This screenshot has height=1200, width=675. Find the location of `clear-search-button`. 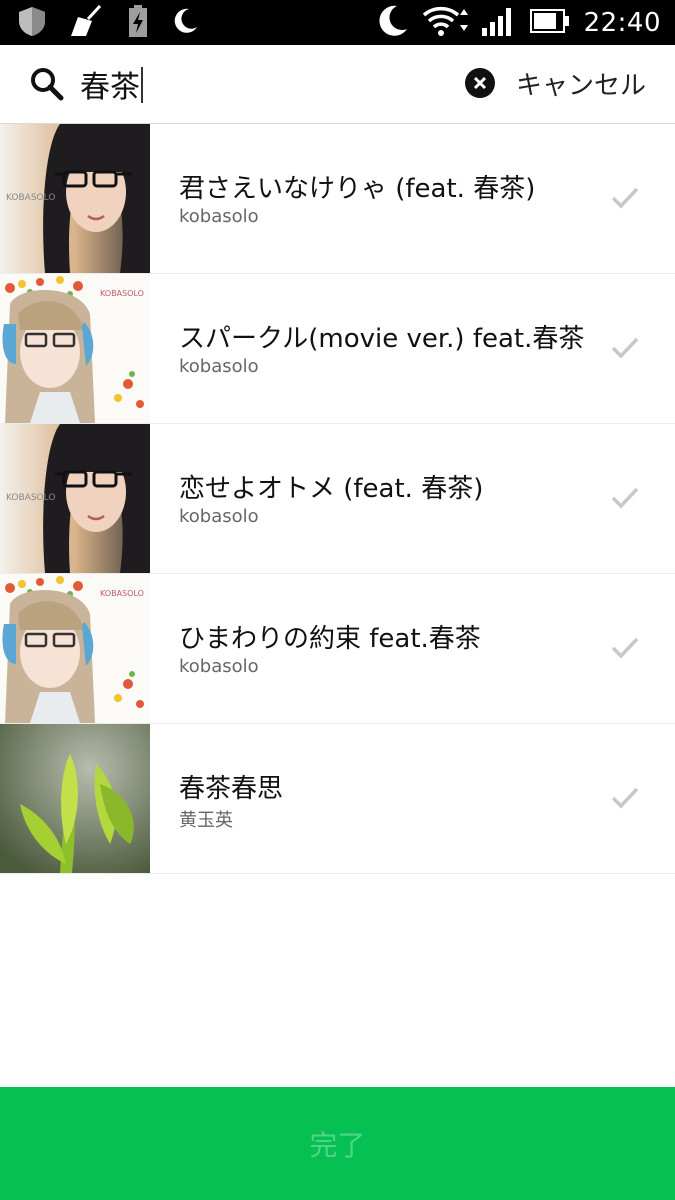

clear-search-button is located at coordinates (480, 83).